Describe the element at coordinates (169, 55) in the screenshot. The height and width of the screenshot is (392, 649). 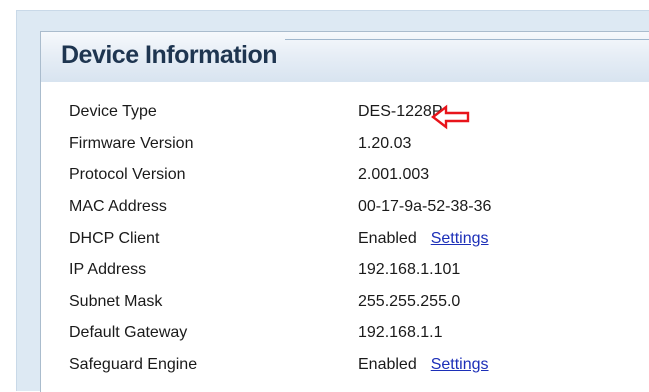
I see `panel-title: Device Information` at that location.